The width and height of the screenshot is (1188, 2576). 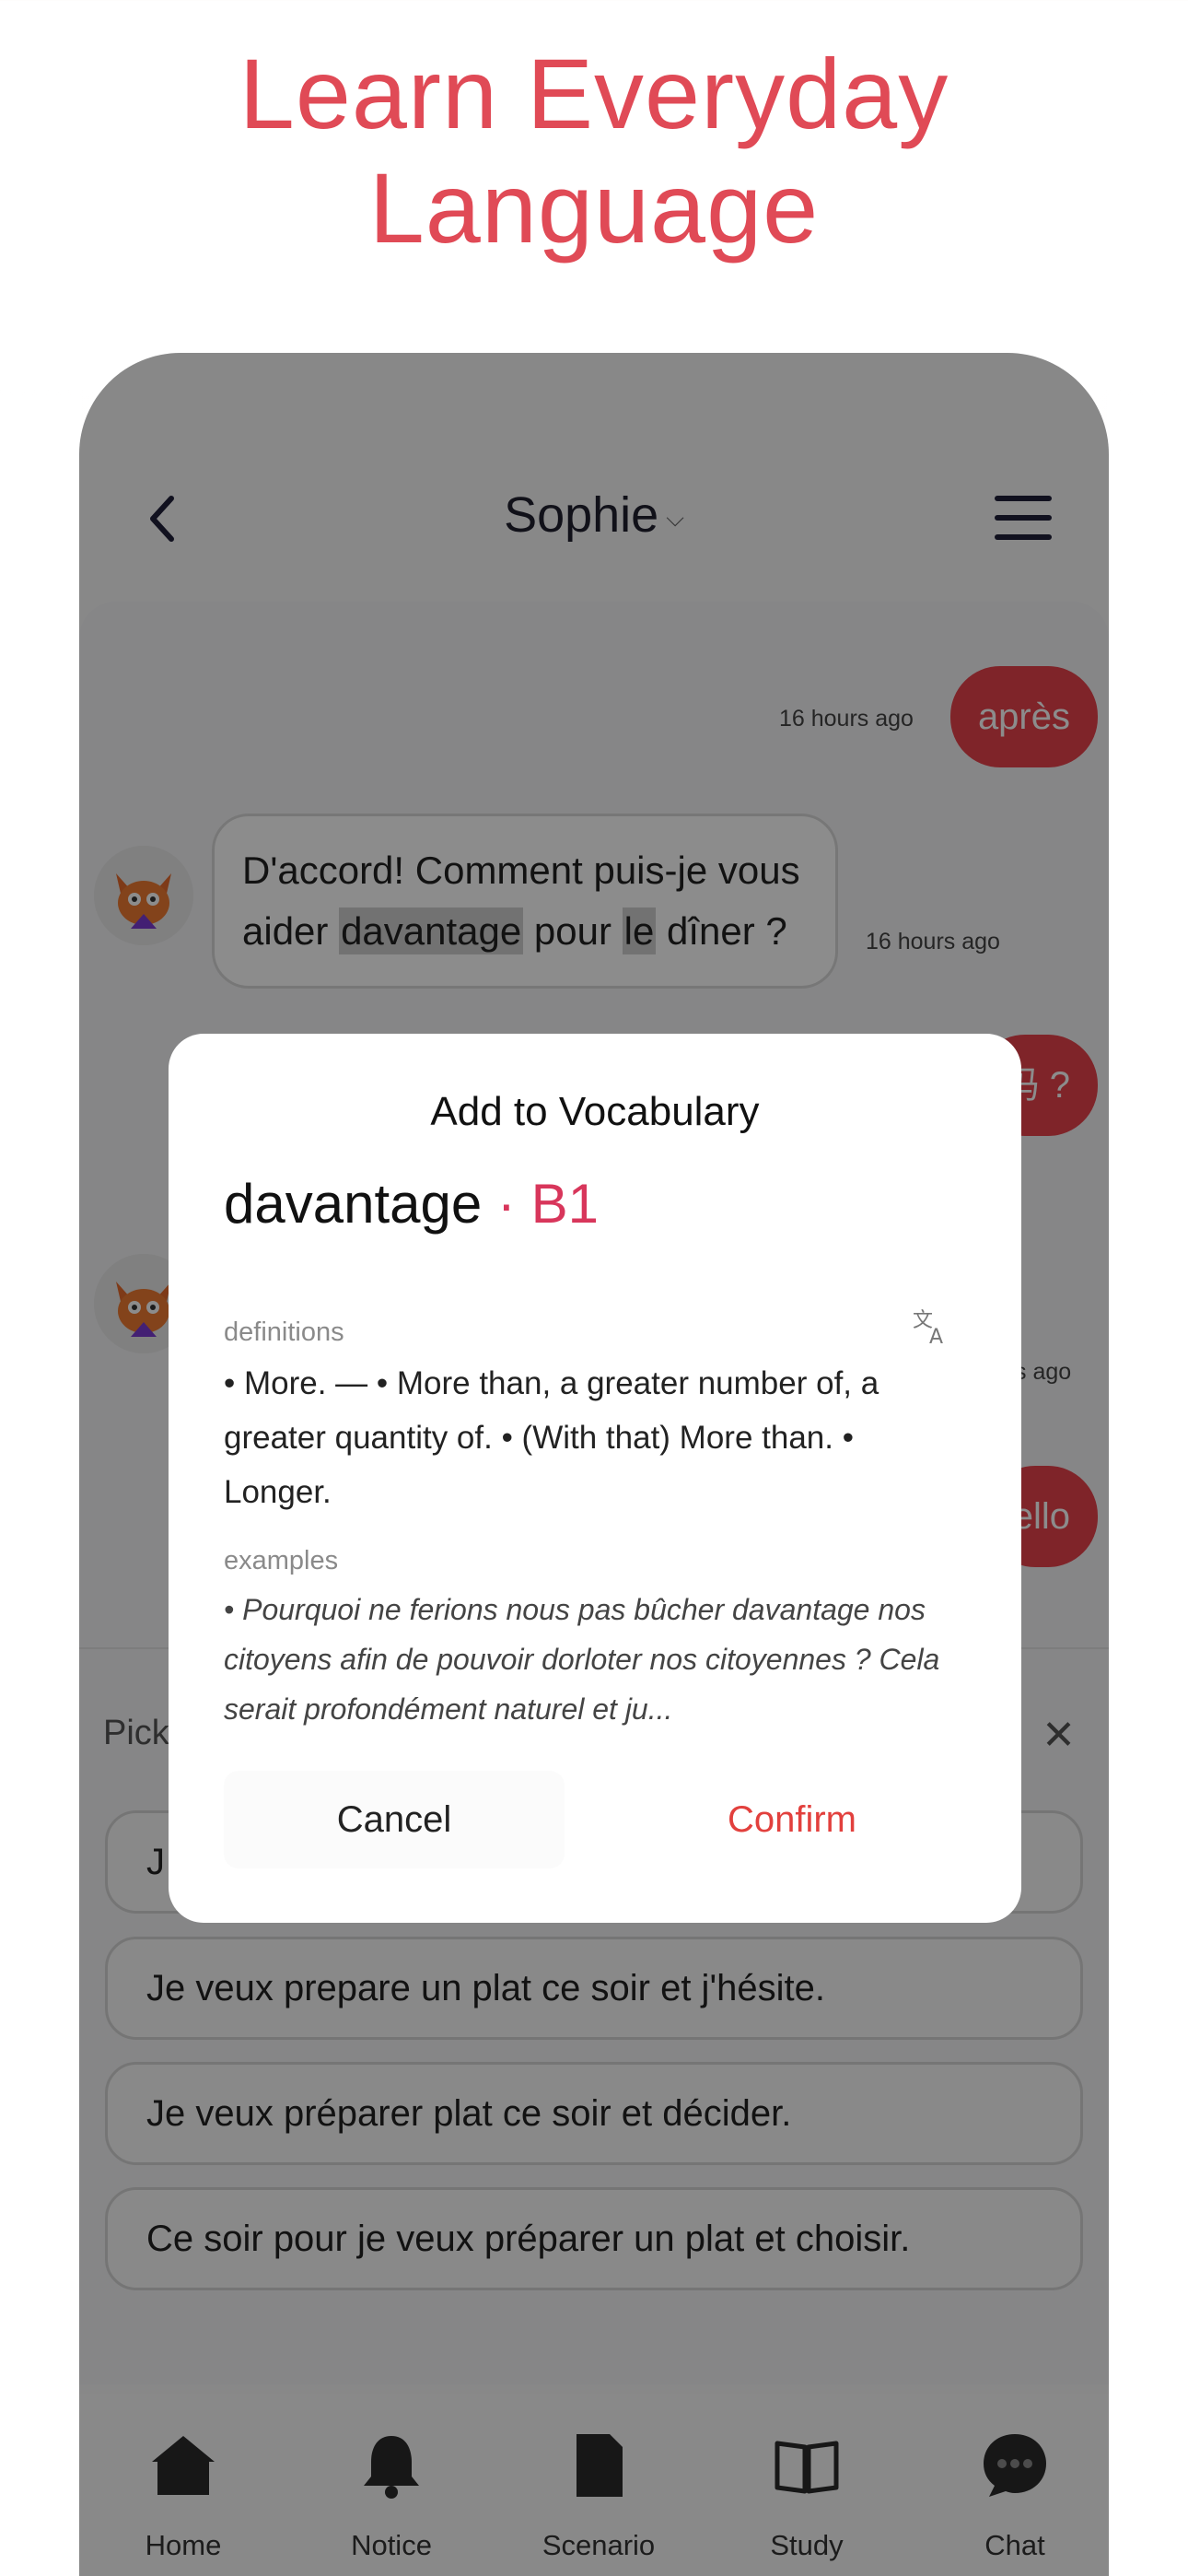 I want to click on examples-label: examples, so click(x=281, y=1560).